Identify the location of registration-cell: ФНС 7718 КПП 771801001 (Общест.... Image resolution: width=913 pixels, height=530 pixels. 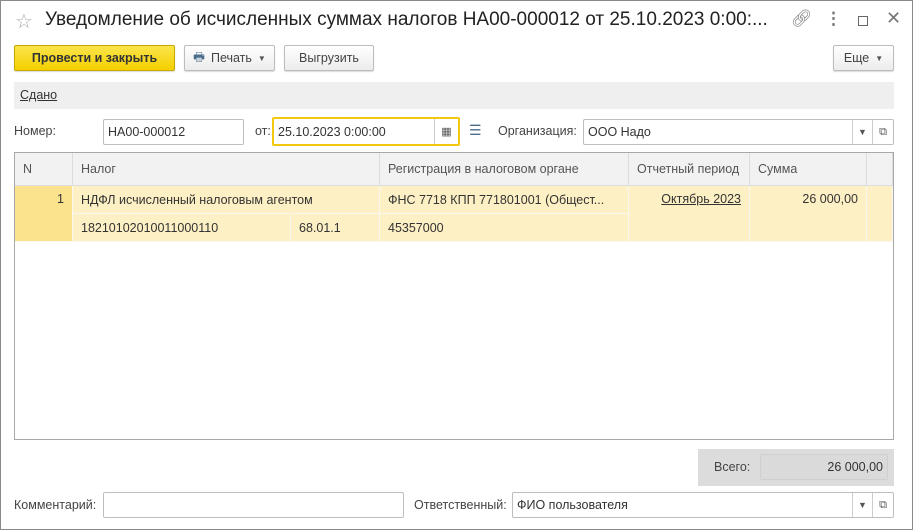
(504, 200).